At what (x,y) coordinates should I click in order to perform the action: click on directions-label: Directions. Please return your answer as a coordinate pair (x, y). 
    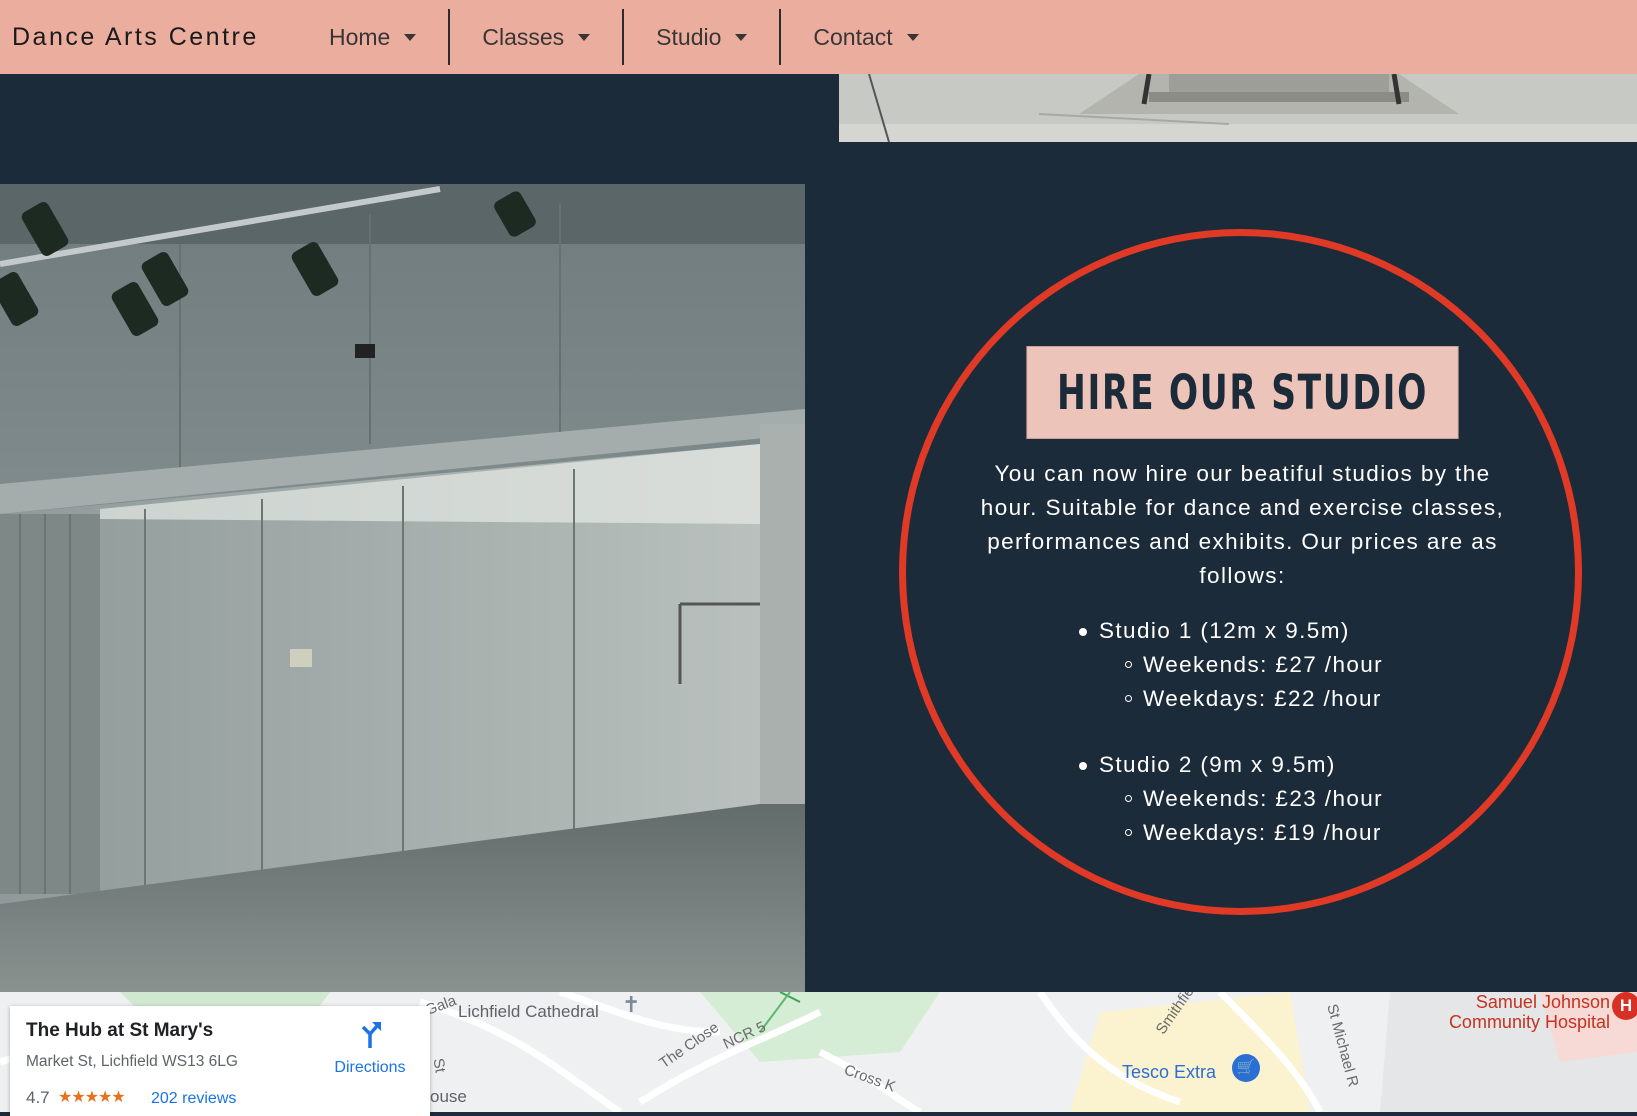
    Looking at the image, I should click on (370, 1067).